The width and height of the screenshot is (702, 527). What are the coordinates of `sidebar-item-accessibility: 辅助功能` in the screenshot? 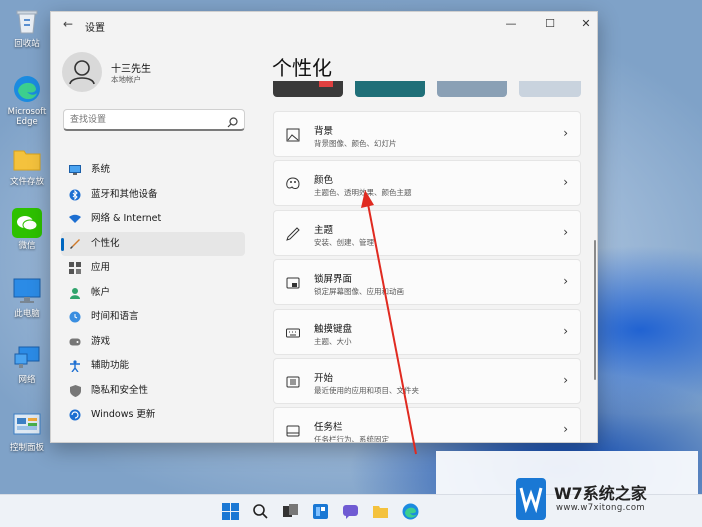 It's located at (153, 366).